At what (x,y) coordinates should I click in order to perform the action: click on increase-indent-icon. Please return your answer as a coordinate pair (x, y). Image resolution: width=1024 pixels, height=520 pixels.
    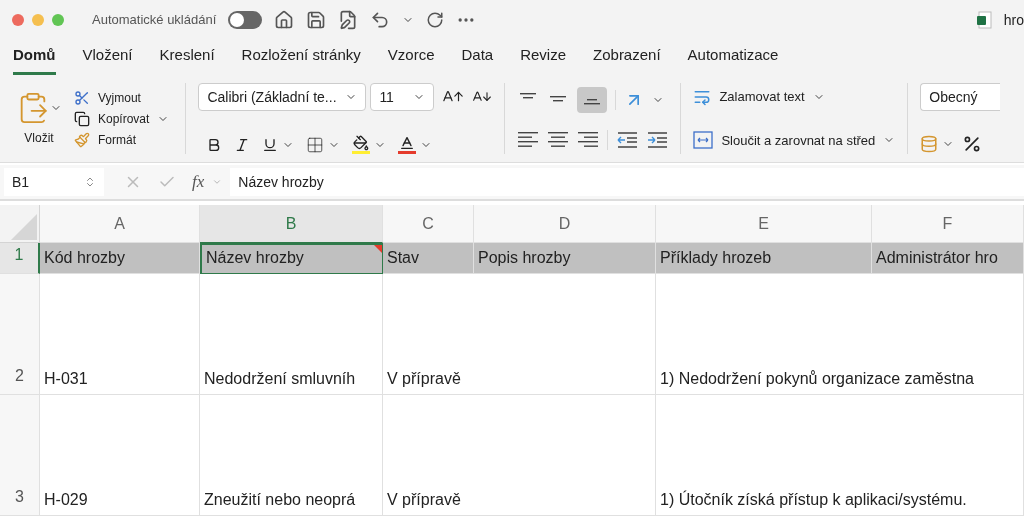
    Looking at the image, I should click on (657, 140).